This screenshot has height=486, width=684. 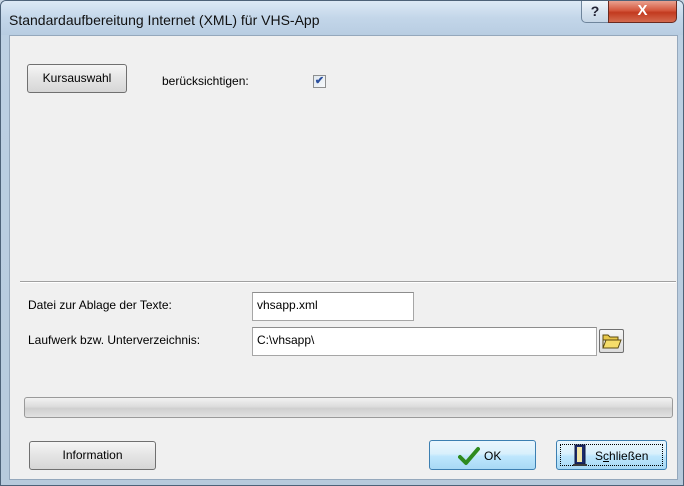 I want to click on progress-bar, so click(x=348, y=407).